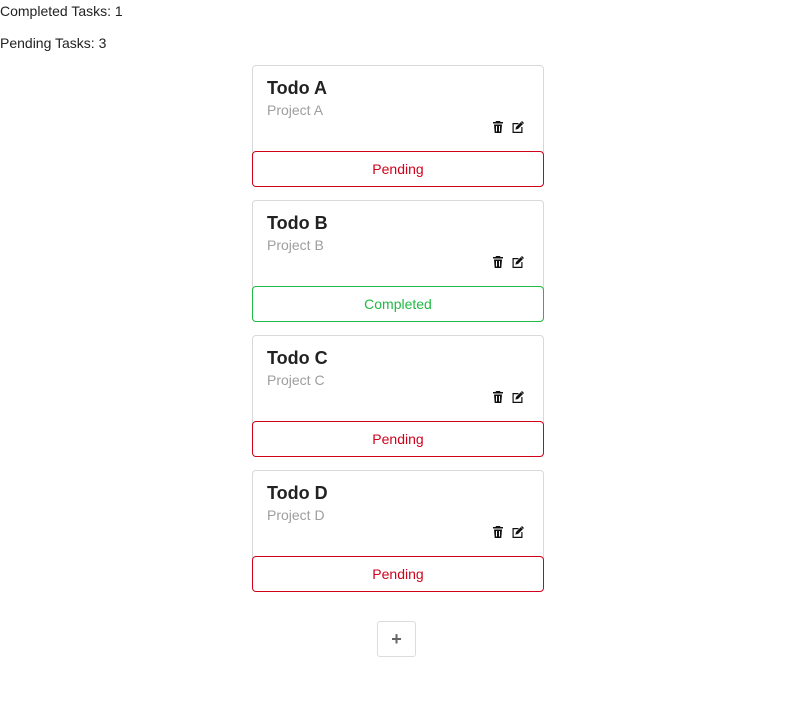 The height and width of the screenshot is (720, 792). I want to click on completed-tasks-count: Completed Tasks: 1, so click(61, 11).